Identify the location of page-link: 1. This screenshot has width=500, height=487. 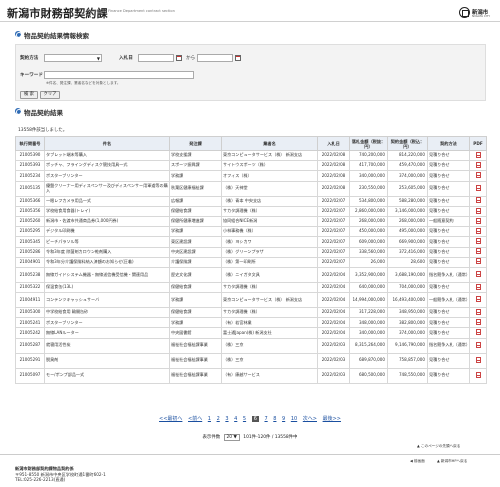
(209, 419).